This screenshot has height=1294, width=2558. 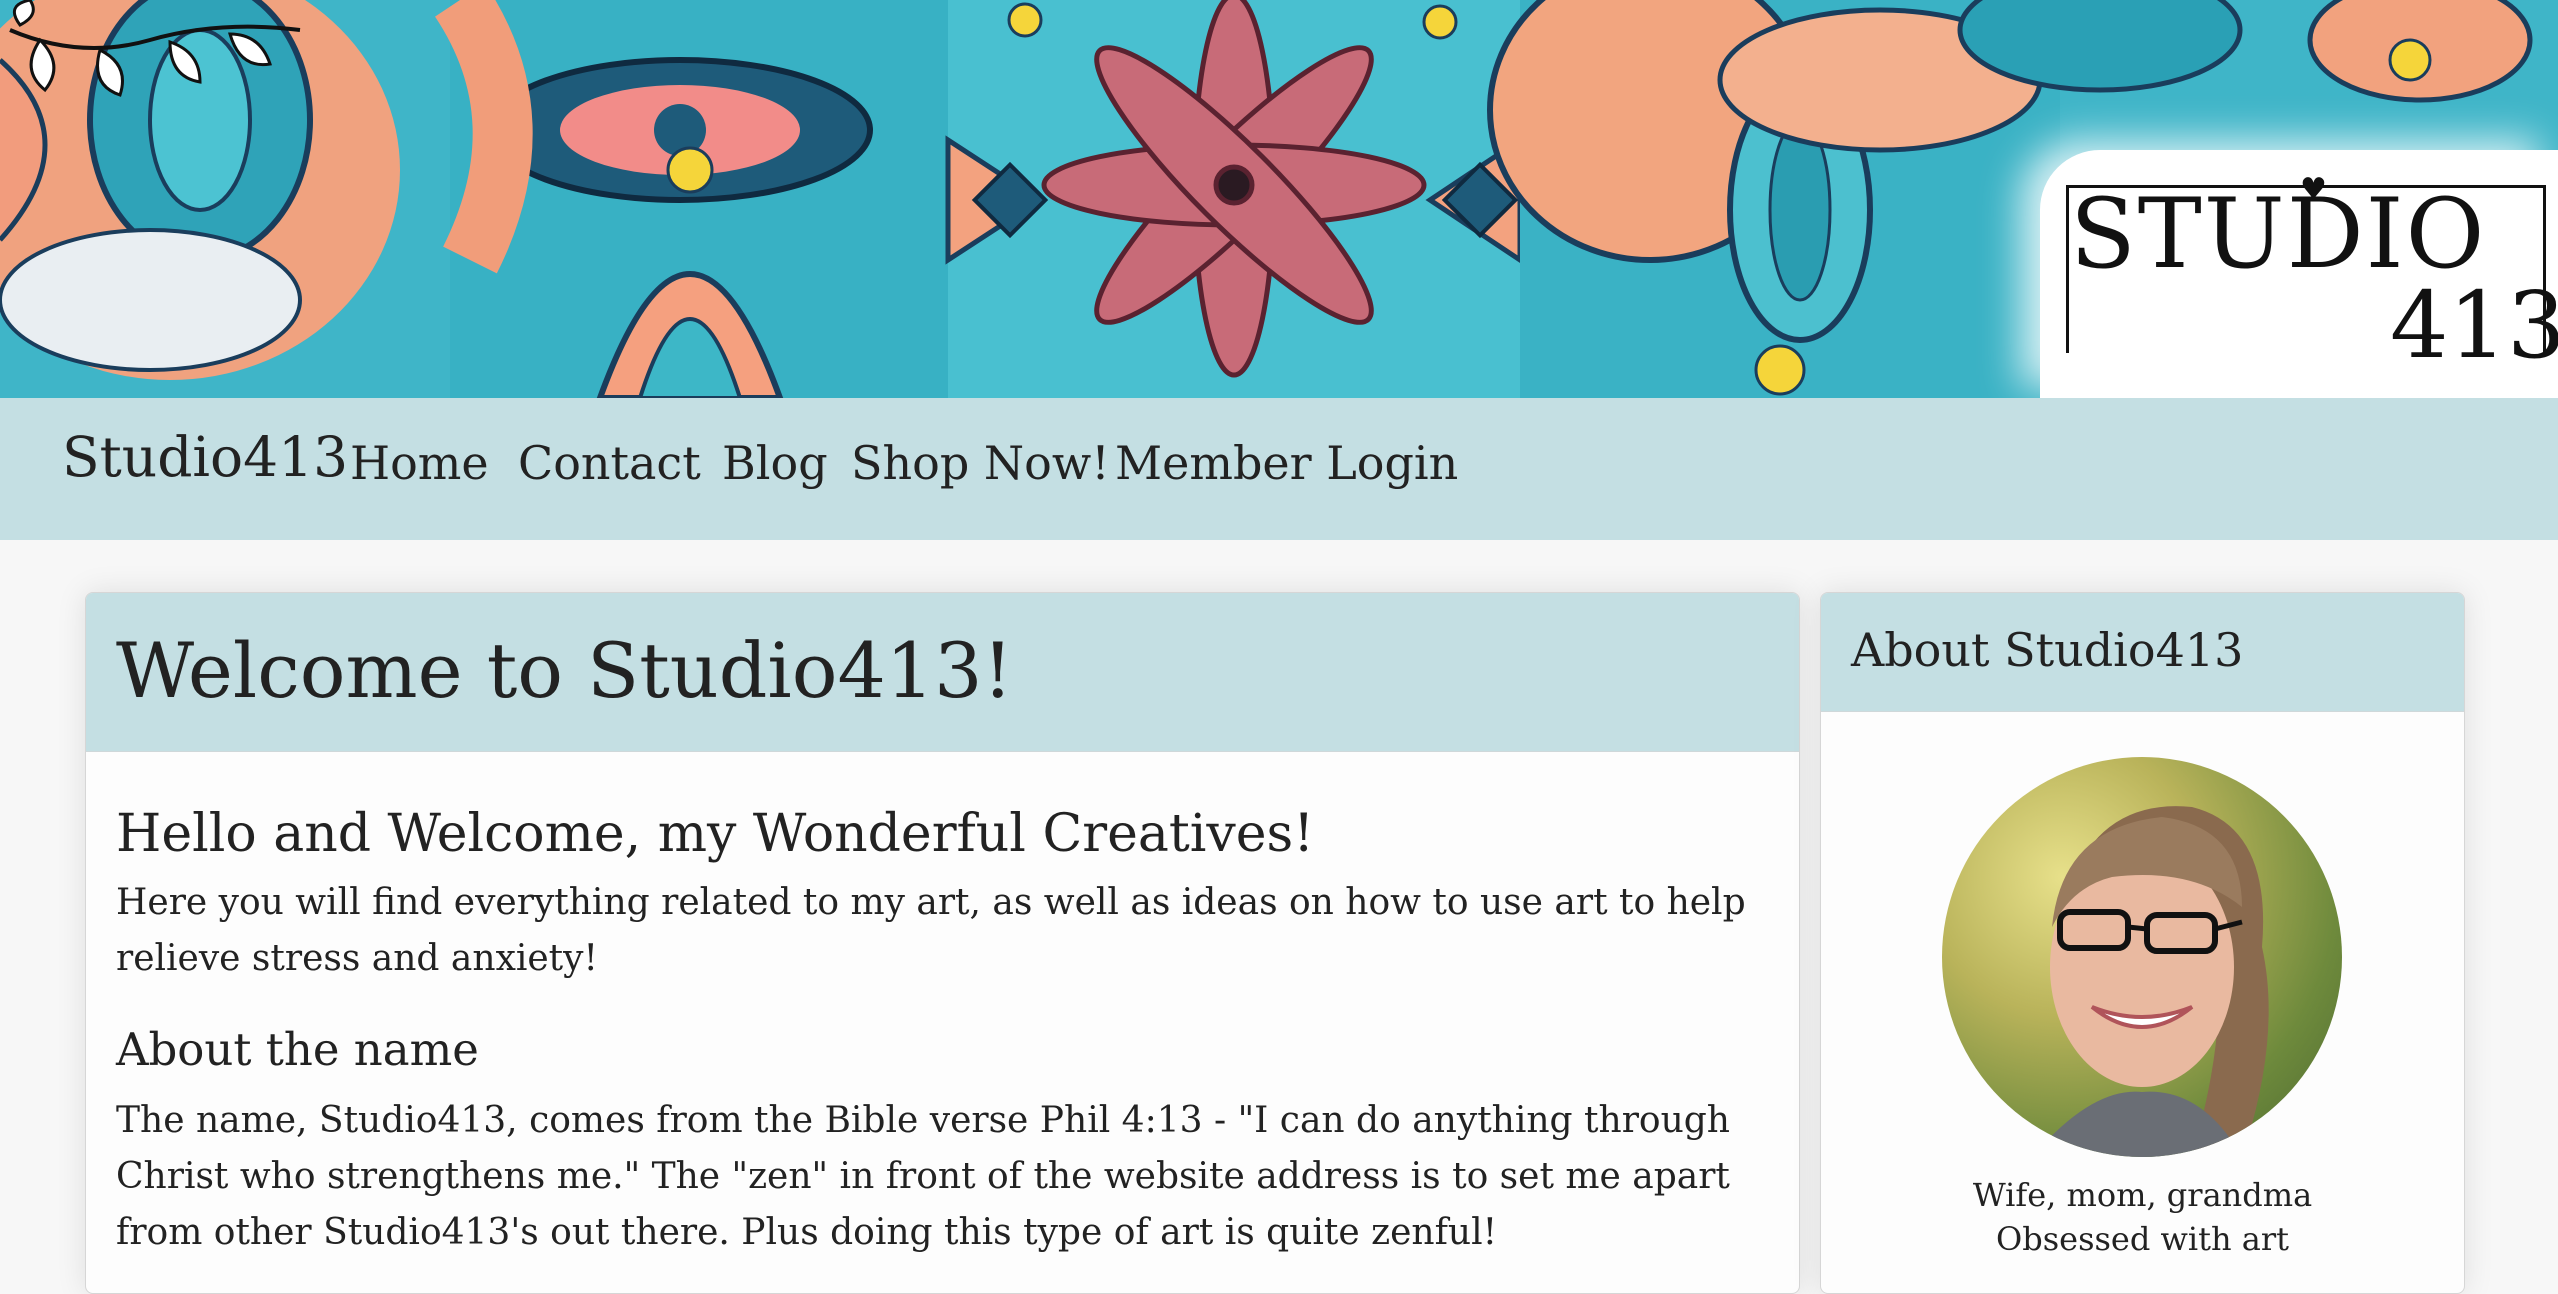 I want to click on nav-link-shop: Shop Now!, so click(x=980, y=463).